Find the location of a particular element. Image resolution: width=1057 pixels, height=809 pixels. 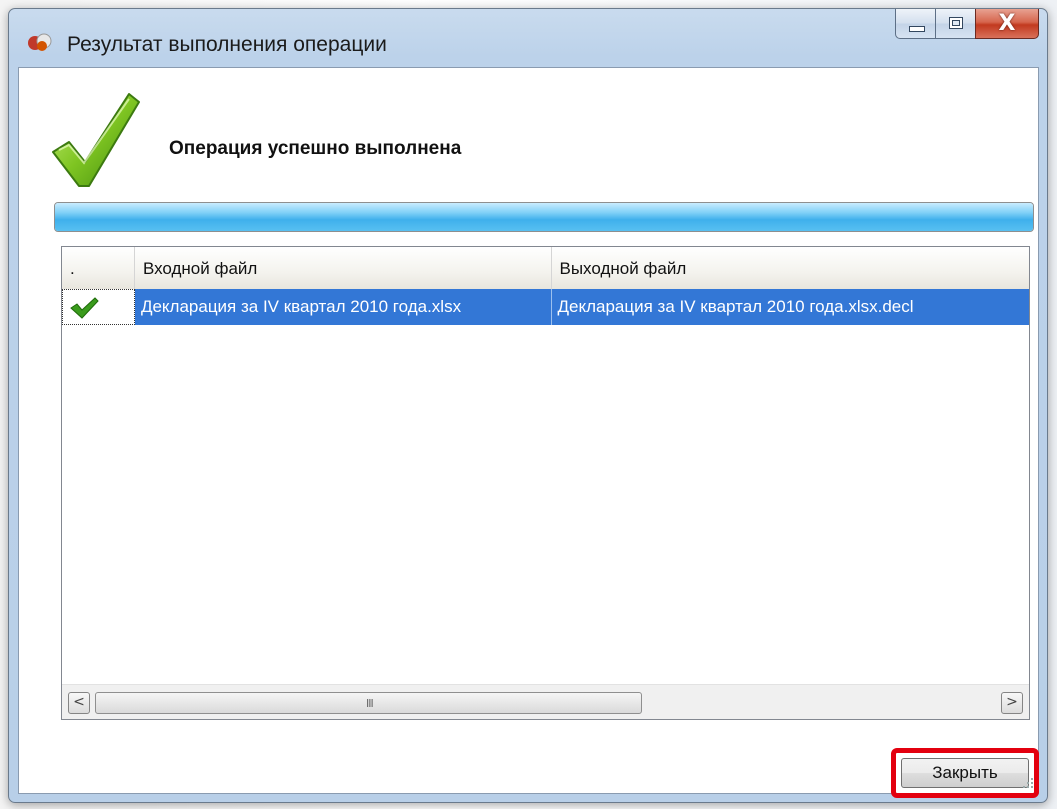

caption-buttons: X is located at coordinates (967, 26).